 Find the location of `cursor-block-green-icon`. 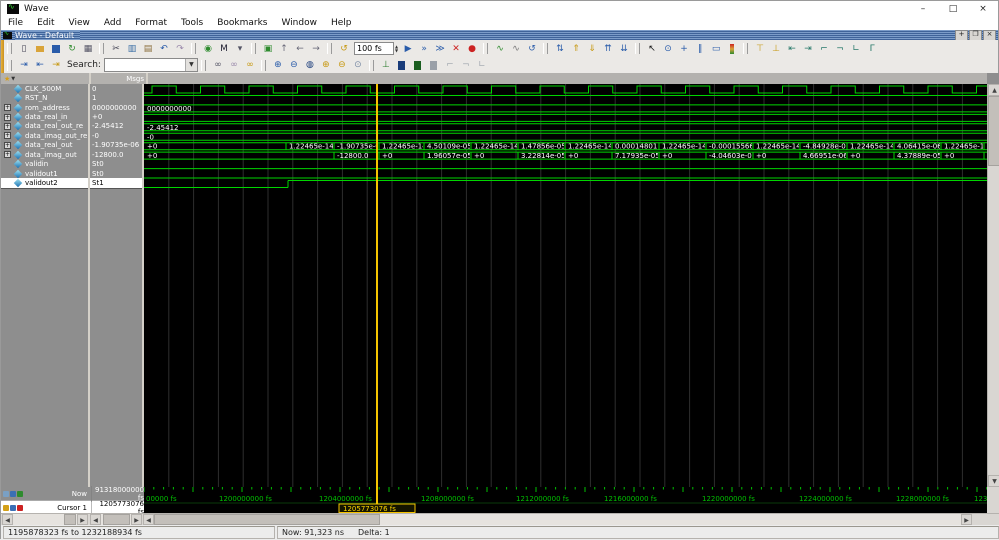

cursor-block-green-icon is located at coordinates (418, 65).